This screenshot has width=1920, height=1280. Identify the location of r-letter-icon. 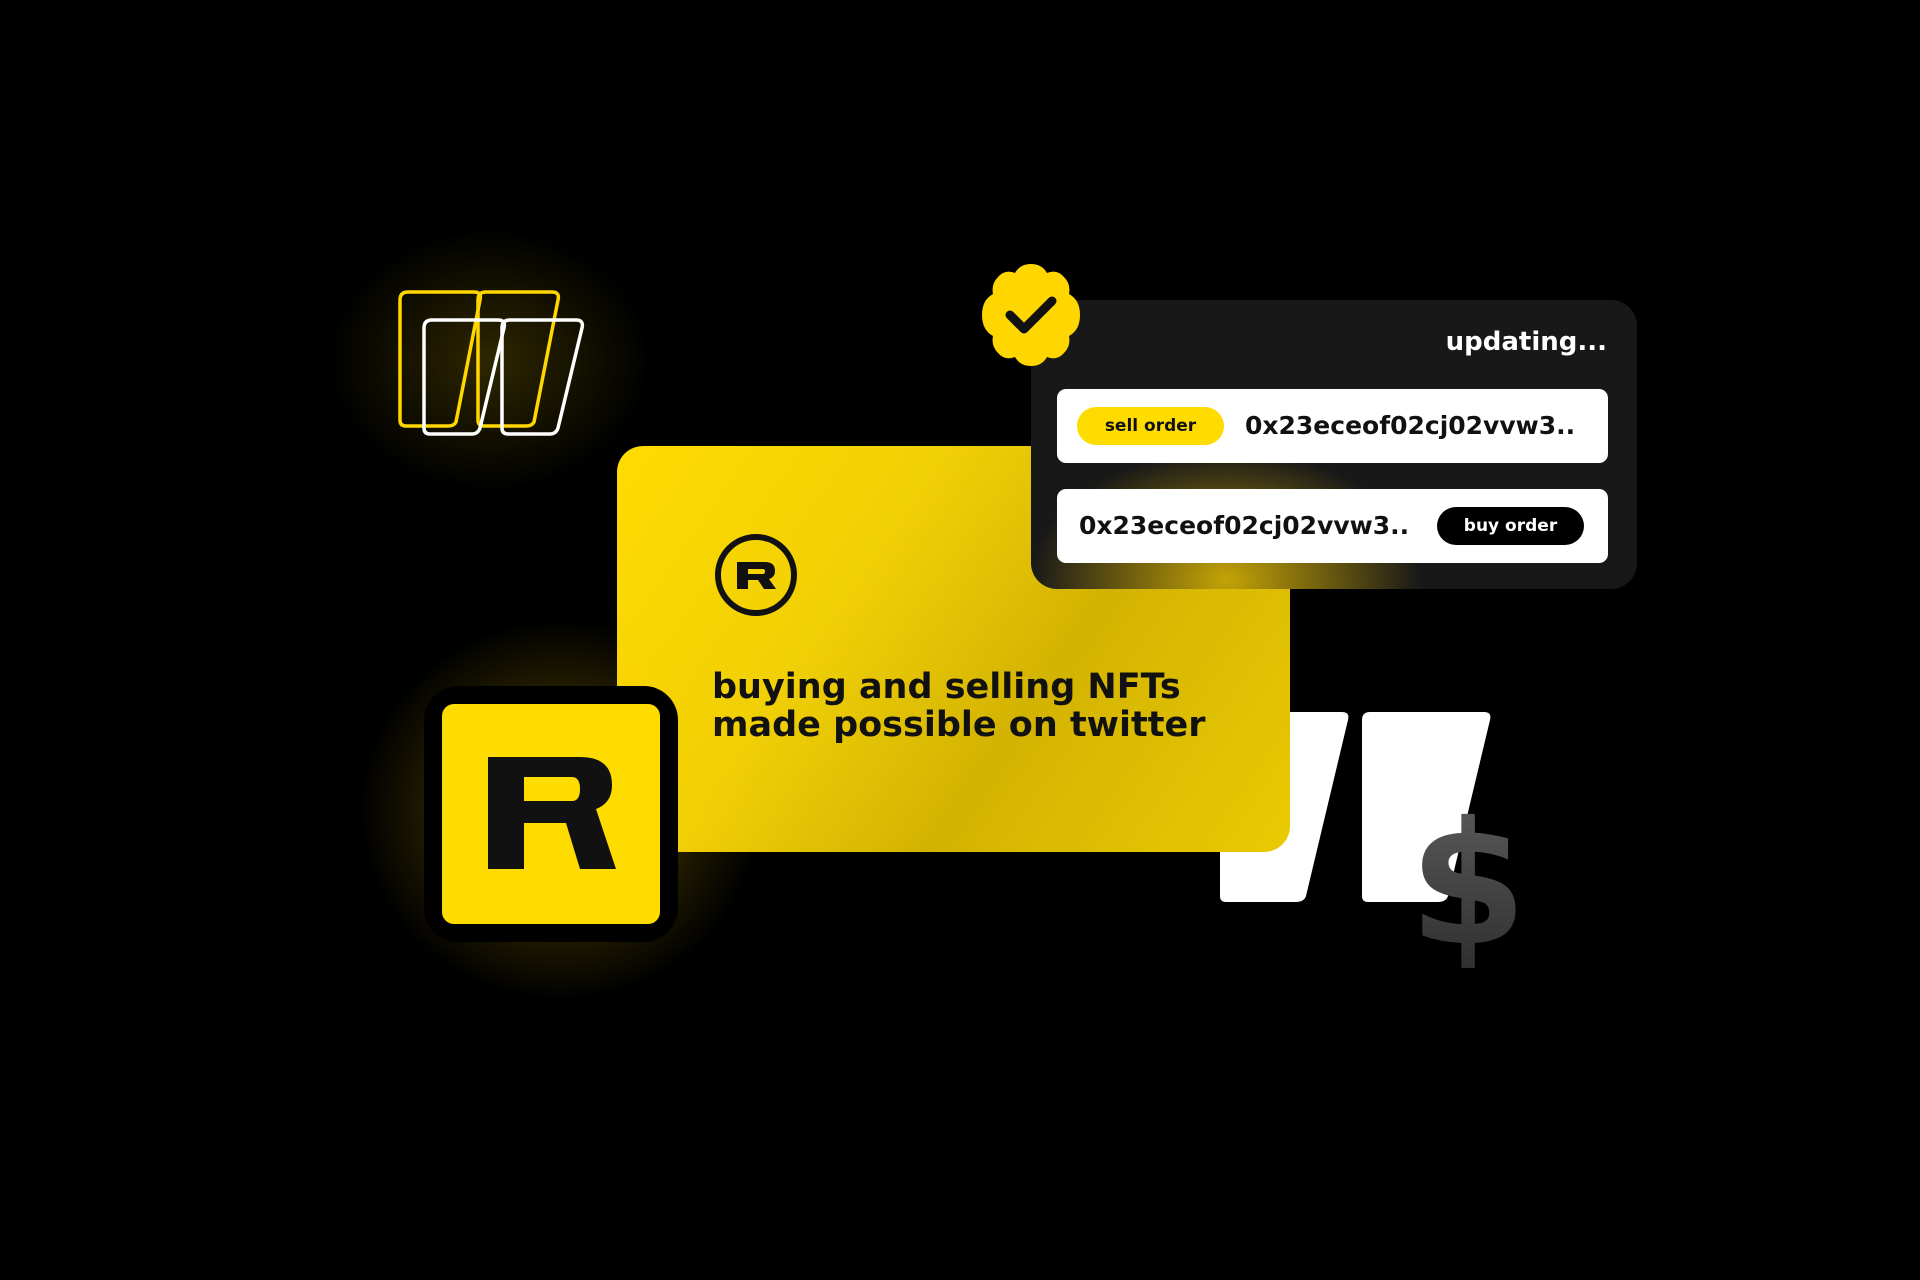
(552, 813).